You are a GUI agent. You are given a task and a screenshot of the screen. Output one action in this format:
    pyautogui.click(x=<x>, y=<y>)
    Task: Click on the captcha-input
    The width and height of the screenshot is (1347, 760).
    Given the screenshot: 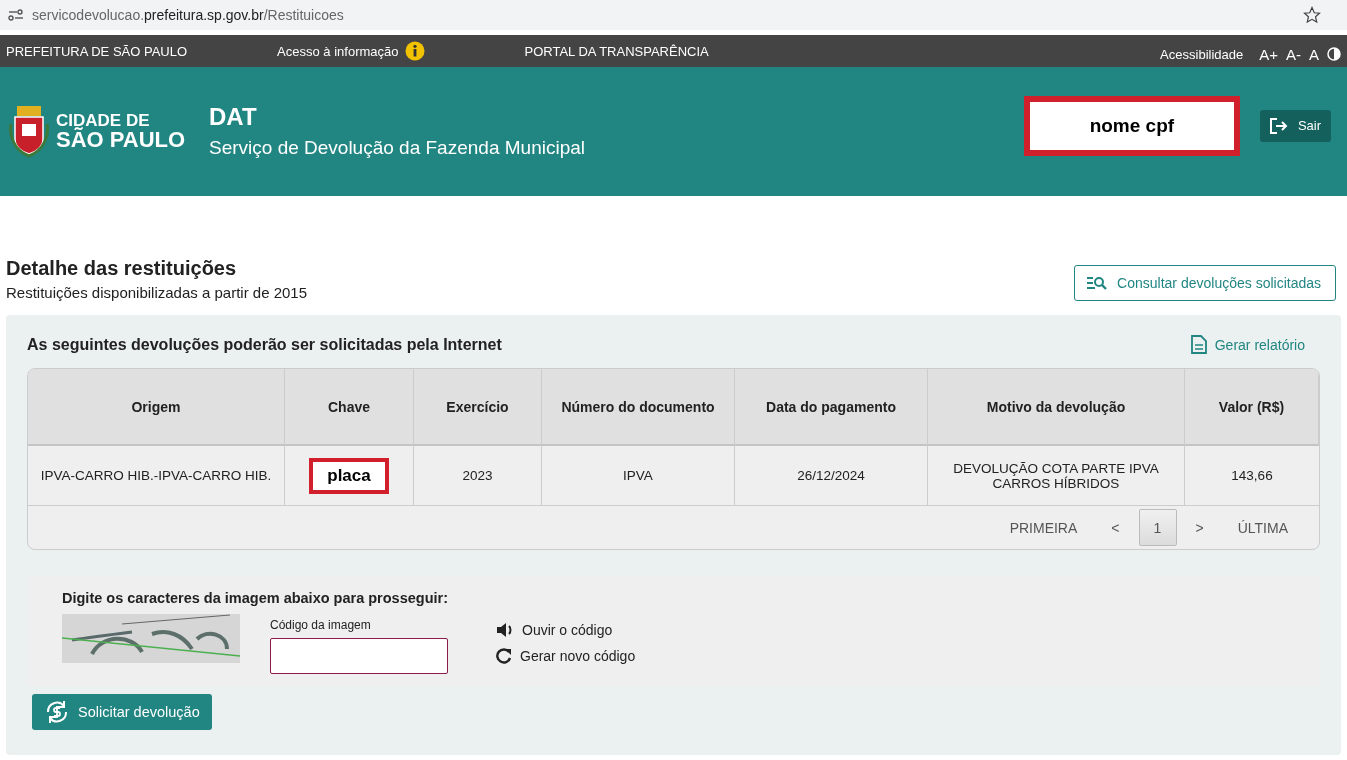 What is the action you would take?
    pyautogui.click(x=359, y=656)
    